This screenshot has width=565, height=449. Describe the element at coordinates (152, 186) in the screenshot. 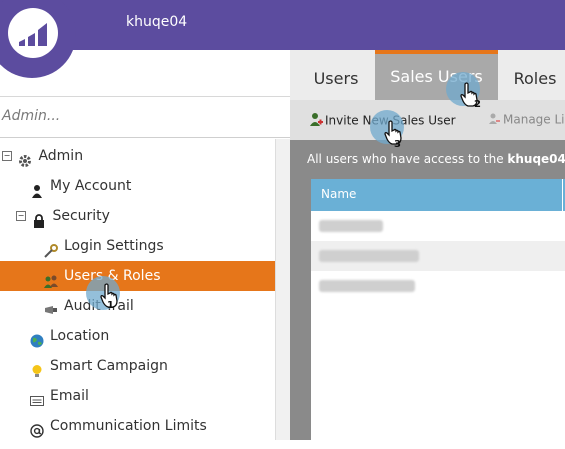

I see `tree-item-my-account: My Account` at that location.